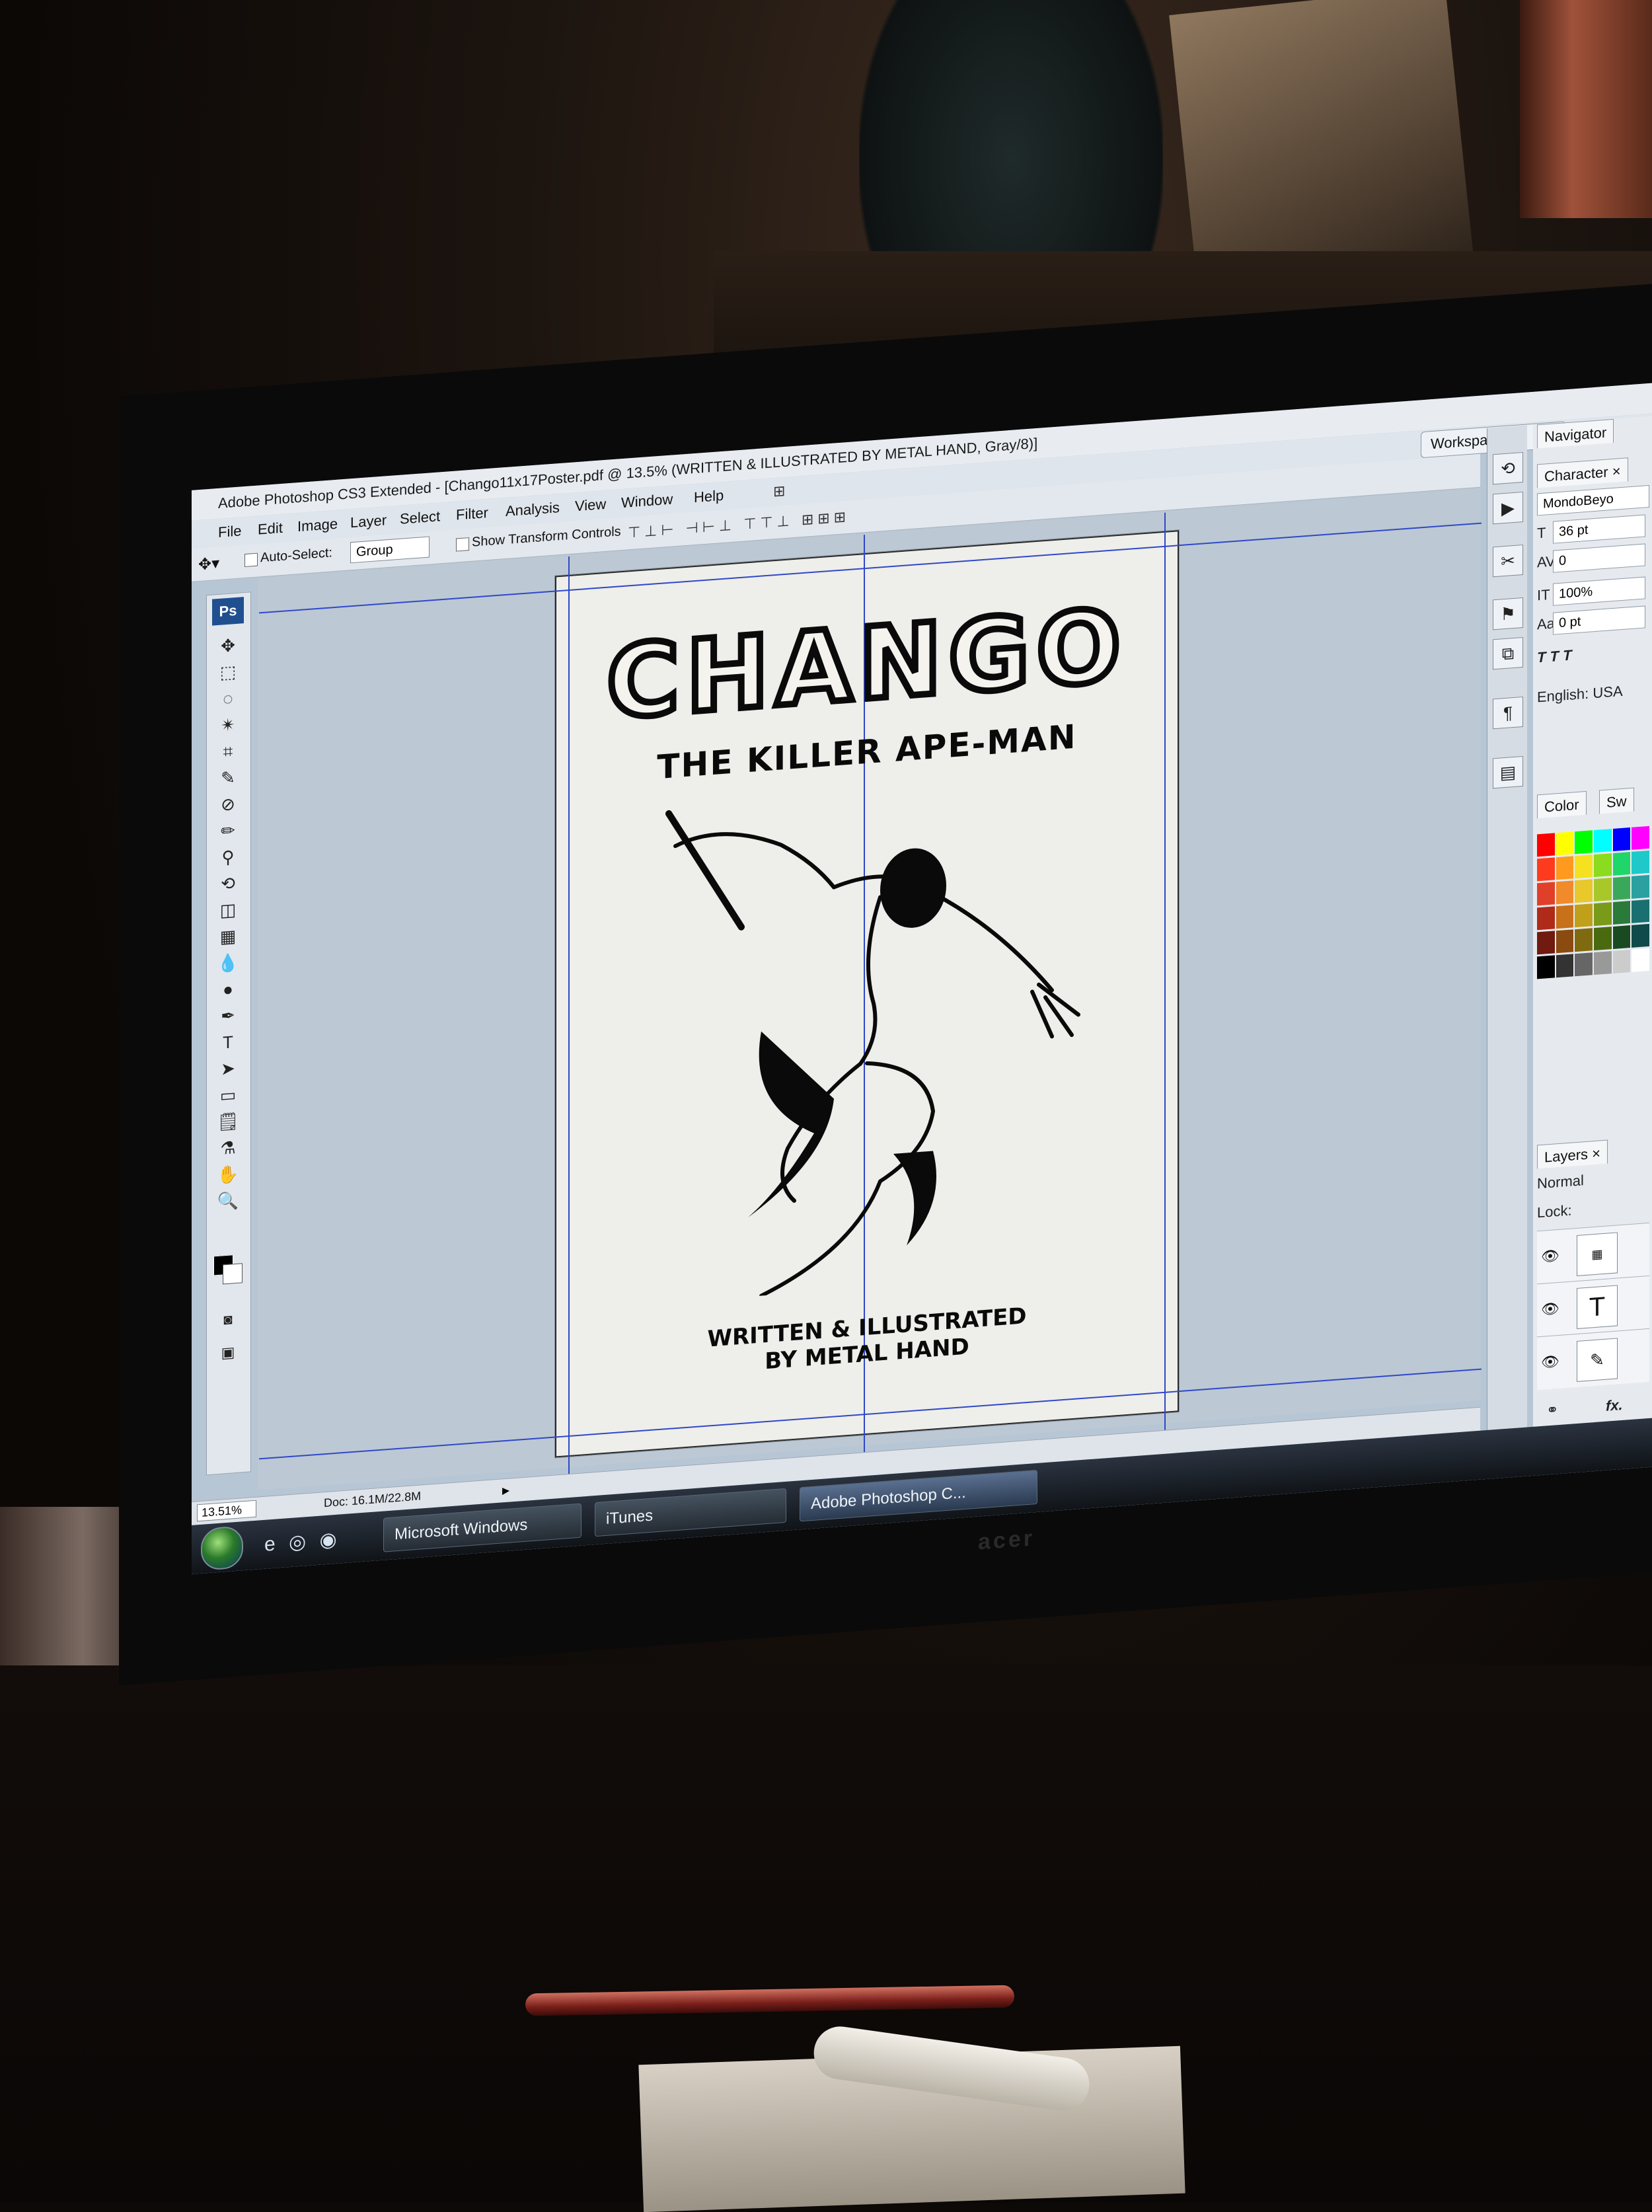  What do you see at coordinates (420, 517) in the screenshot?
I see `menu-select: Select` at bounding box center [420, 517].